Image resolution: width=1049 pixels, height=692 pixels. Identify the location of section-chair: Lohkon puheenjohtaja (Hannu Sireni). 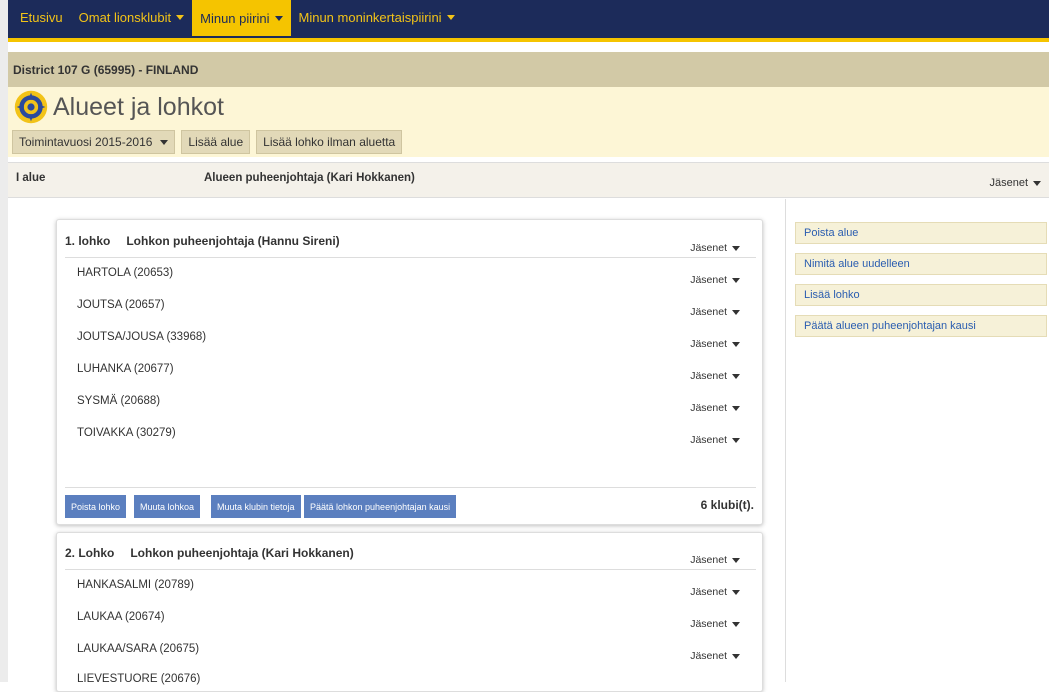
(233, 241).